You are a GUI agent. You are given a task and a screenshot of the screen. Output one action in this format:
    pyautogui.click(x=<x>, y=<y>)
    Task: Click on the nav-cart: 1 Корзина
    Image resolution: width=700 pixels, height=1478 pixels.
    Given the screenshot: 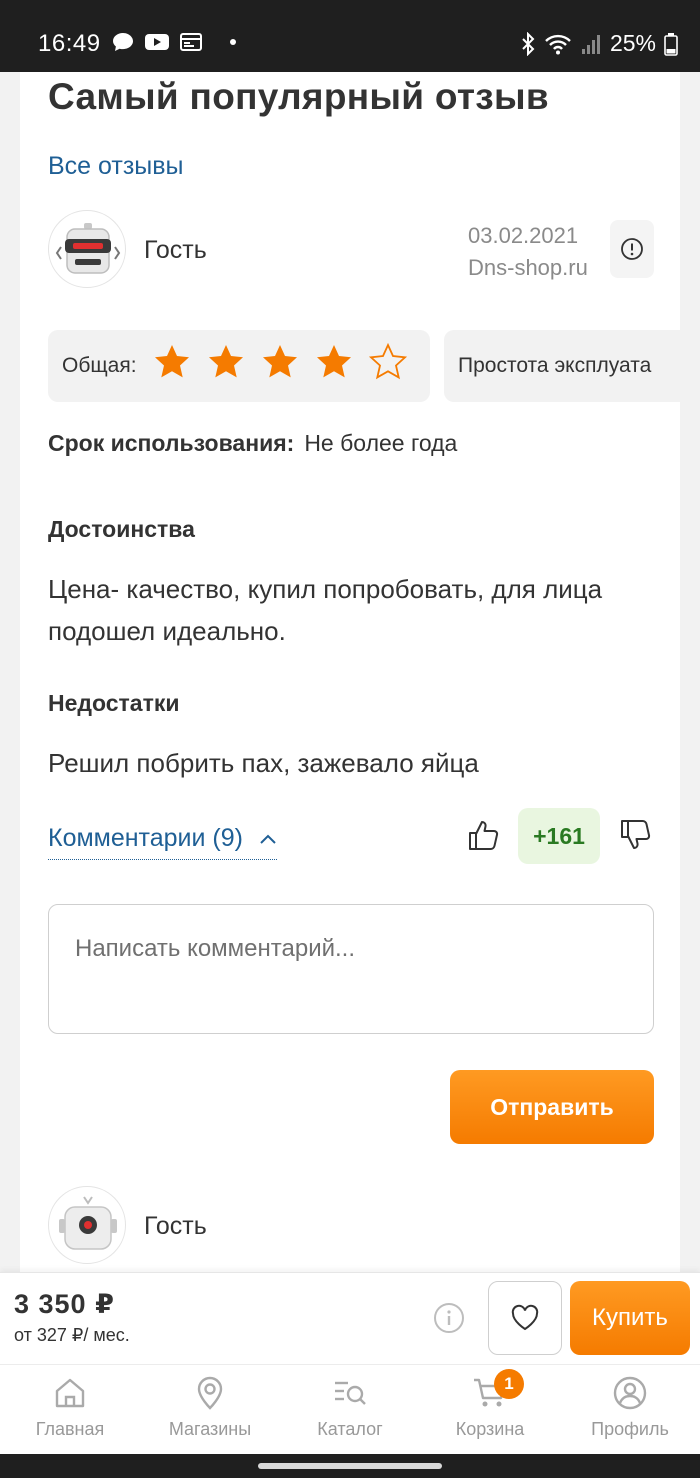 What is the action you would take?
    pyautogui.click(x=490, y=1409)
    